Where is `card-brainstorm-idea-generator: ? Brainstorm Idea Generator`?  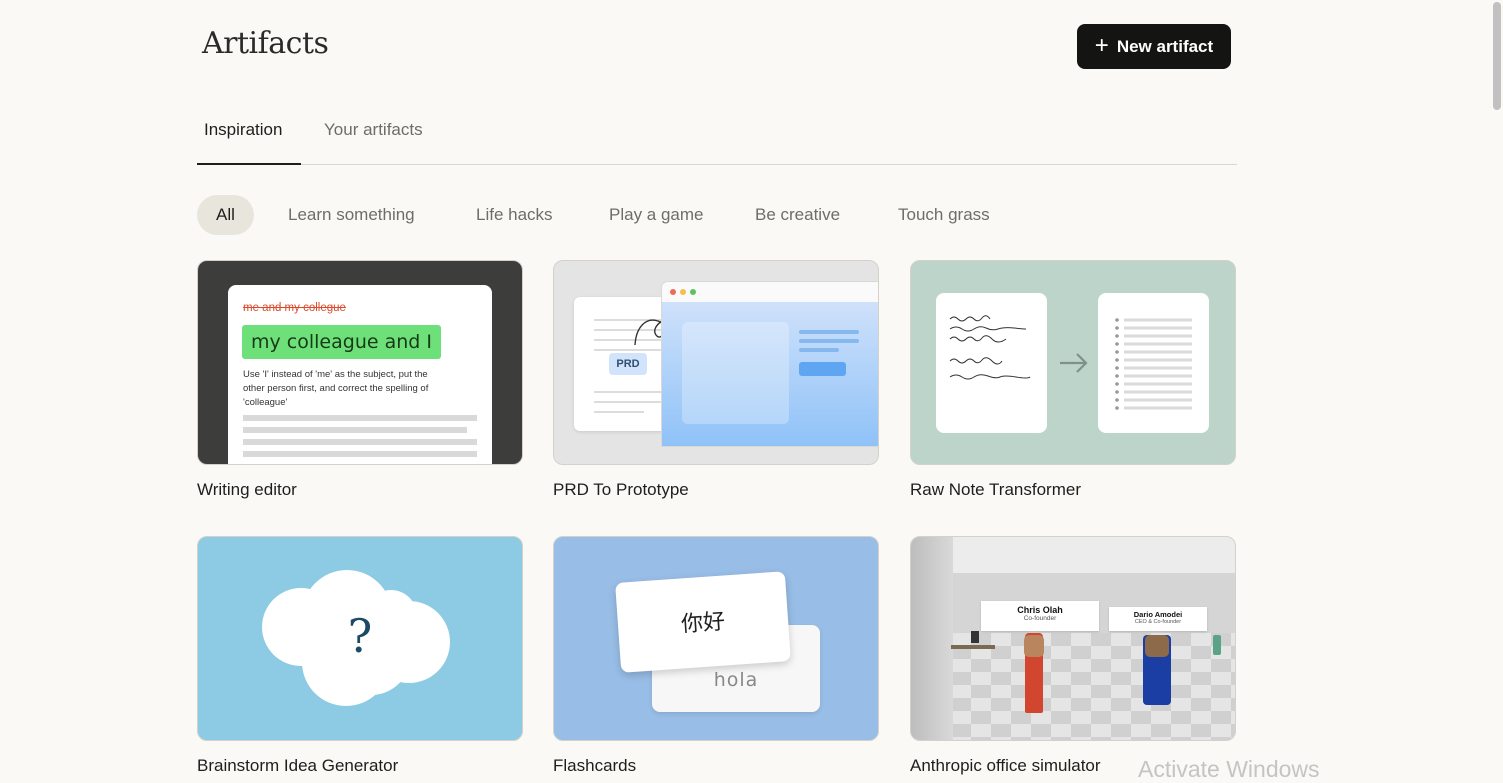 card-brainstorm-idea-generator: ? Brainstorm Idea Generator is located at coordinates (360, 655).